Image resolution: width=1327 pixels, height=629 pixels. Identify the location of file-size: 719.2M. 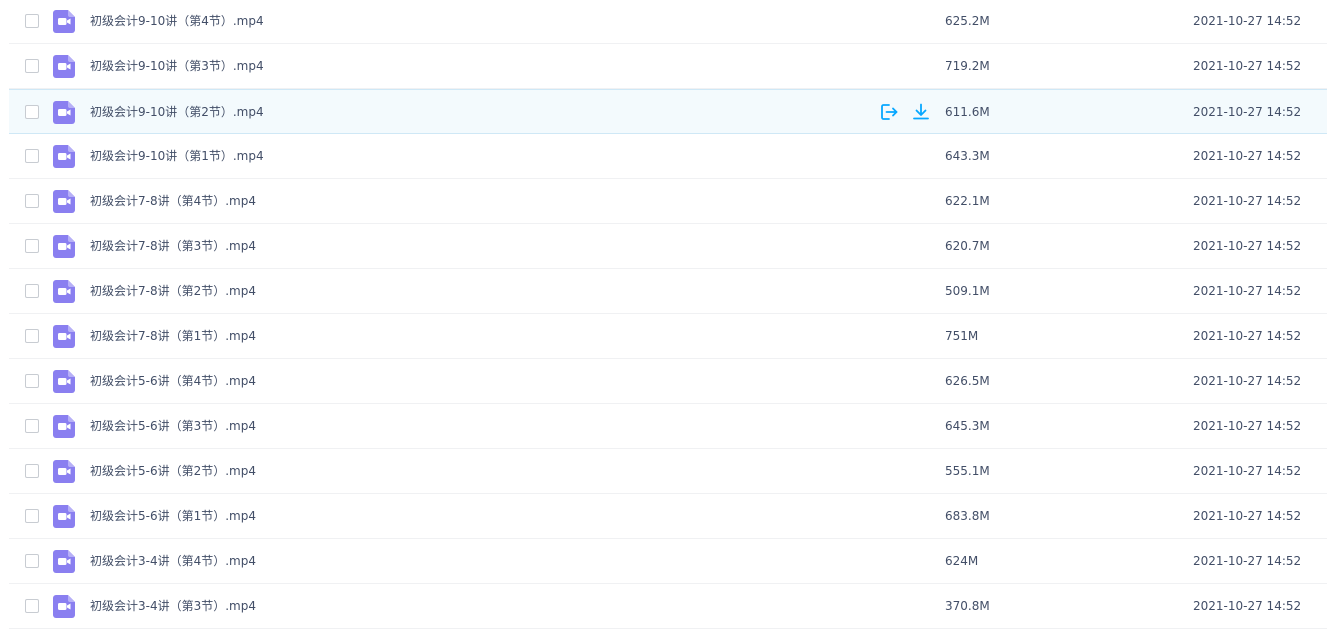
(967, 66).